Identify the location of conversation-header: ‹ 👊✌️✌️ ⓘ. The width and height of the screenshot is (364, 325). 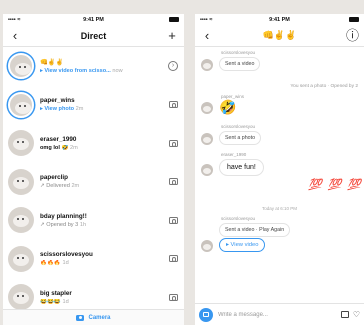
(279, 36).